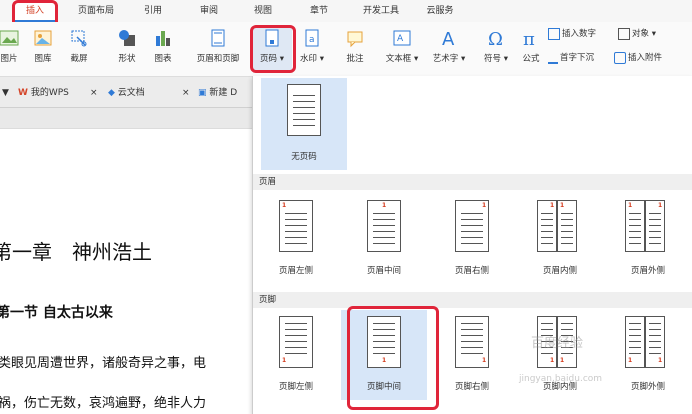  I want to click on document-tab-bar: ▼ W 我的WPS × ◆ 云文档 × ▣ 新建 D, so click(126, 92).